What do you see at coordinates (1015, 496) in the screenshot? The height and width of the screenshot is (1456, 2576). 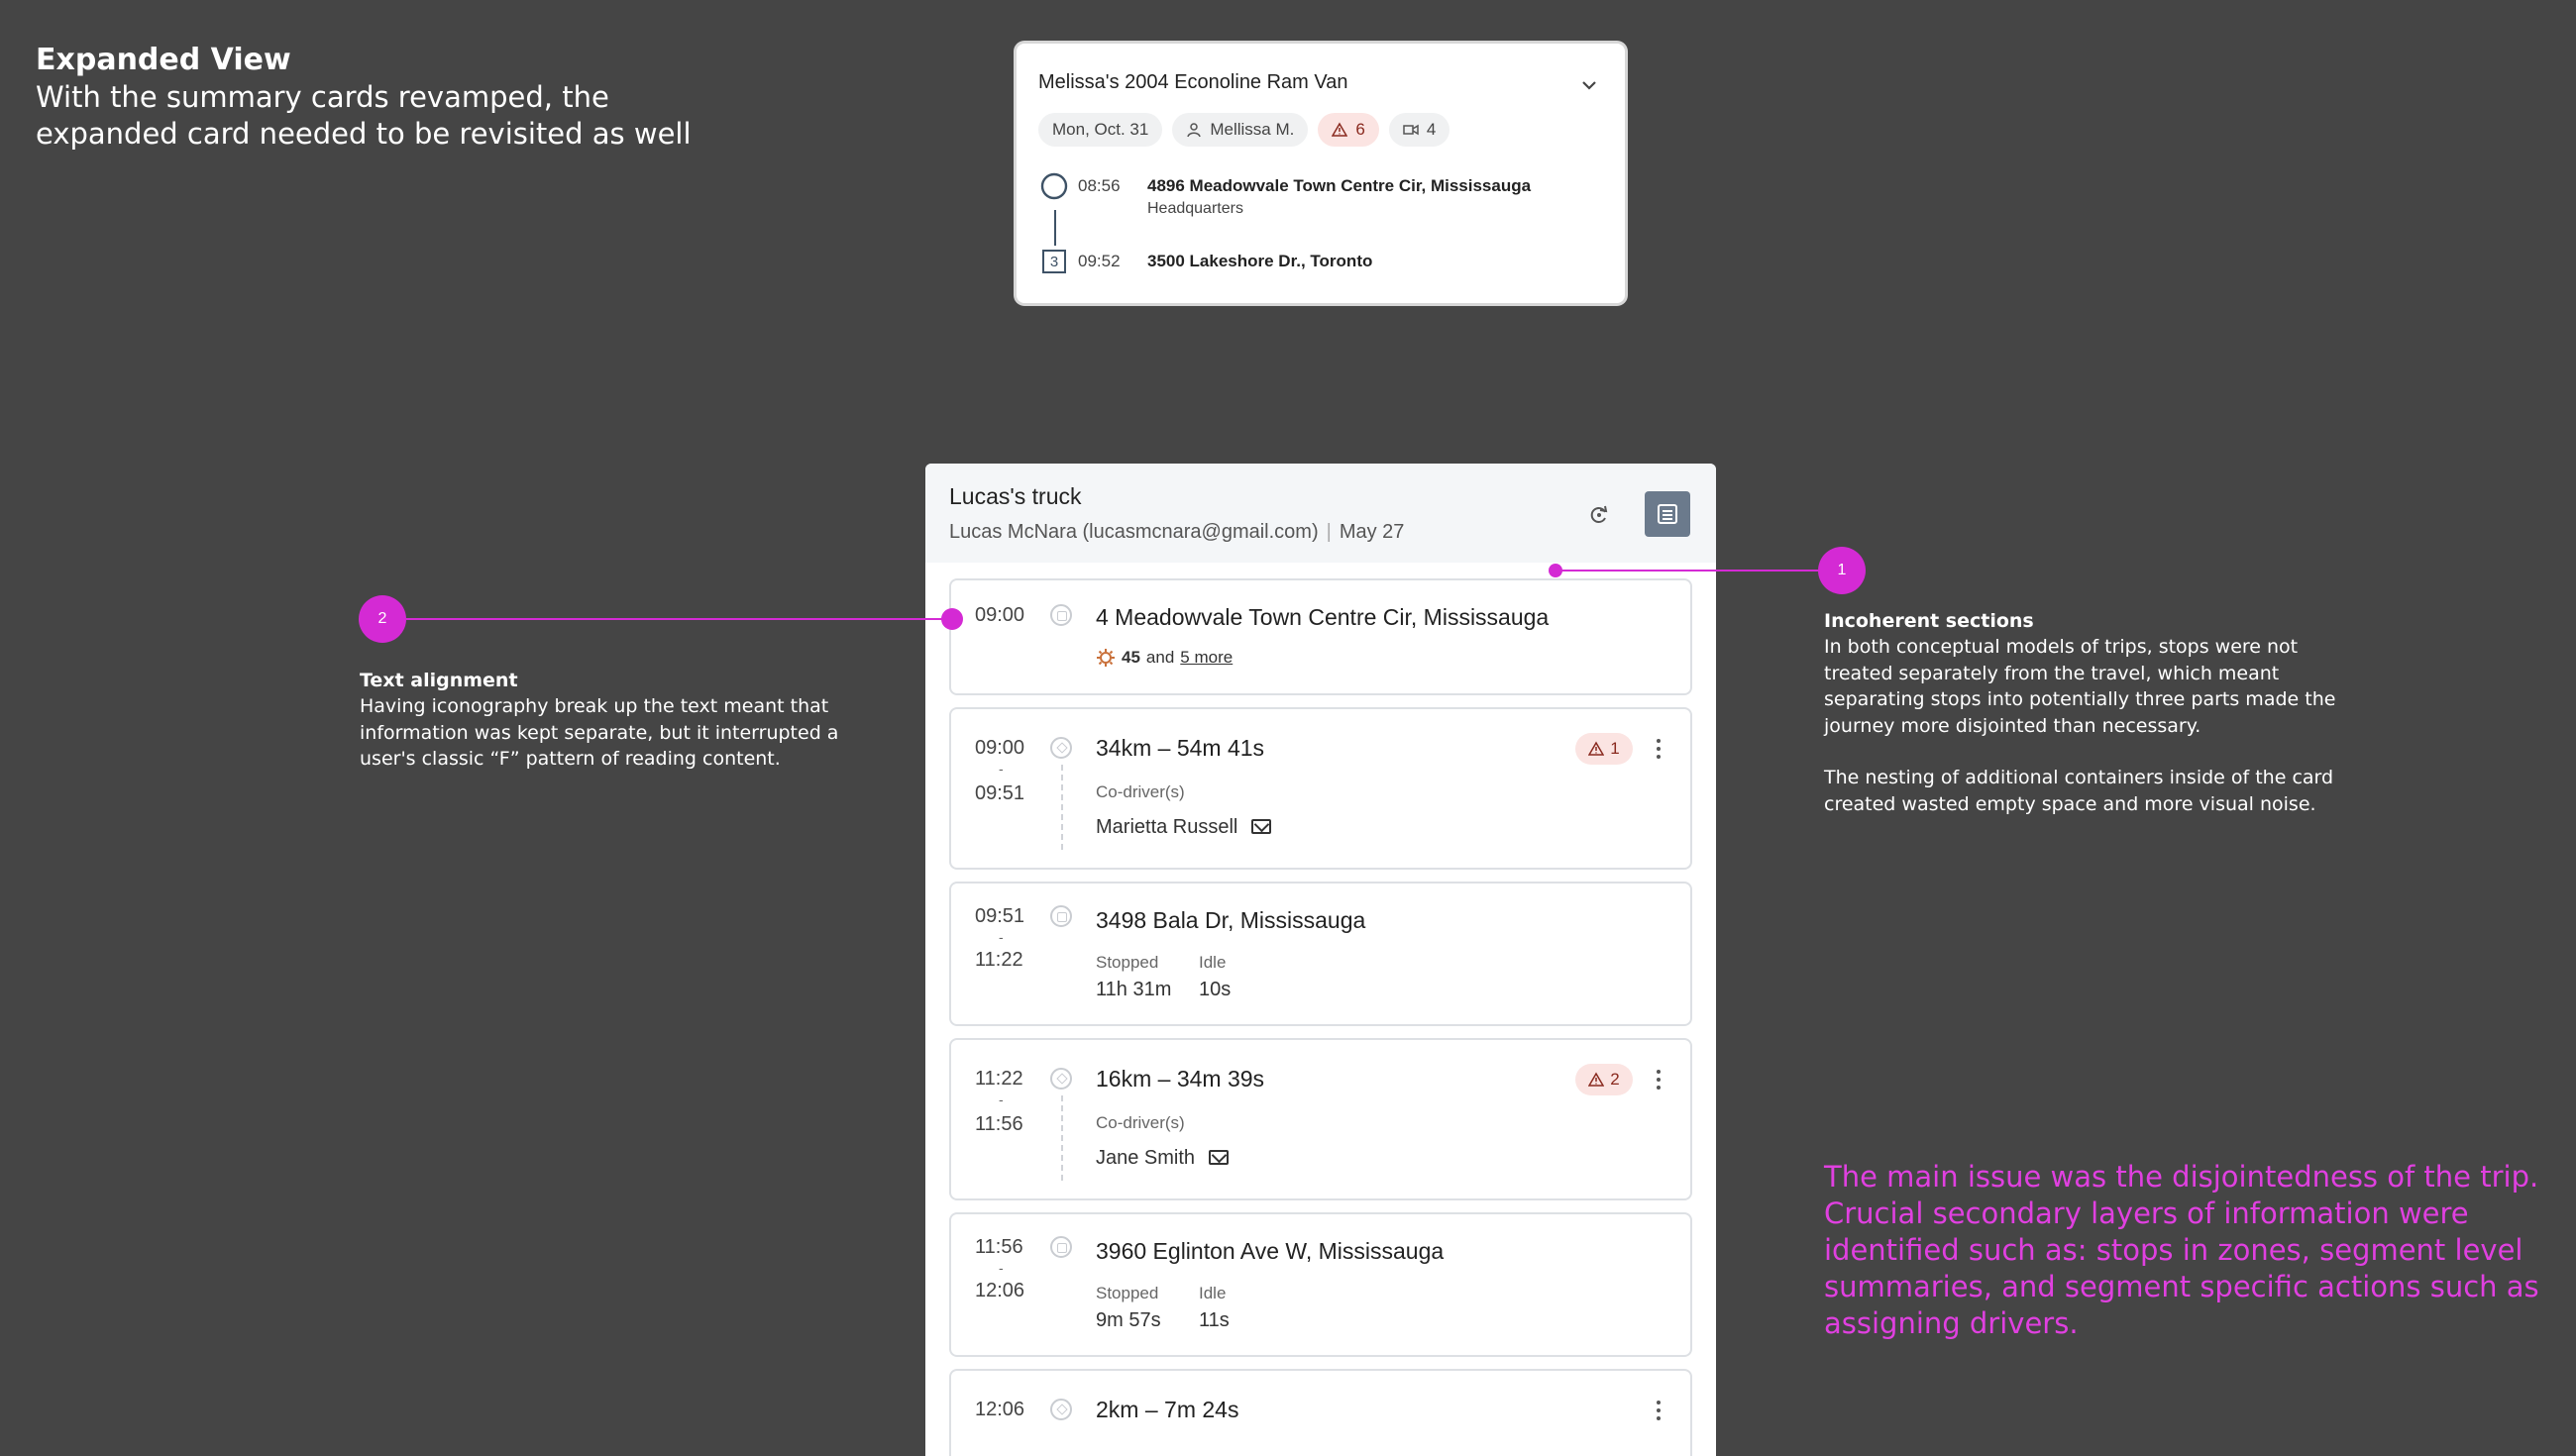 I see `vehicle-title: Lucas's truck` at bounding box center [1015, 496].